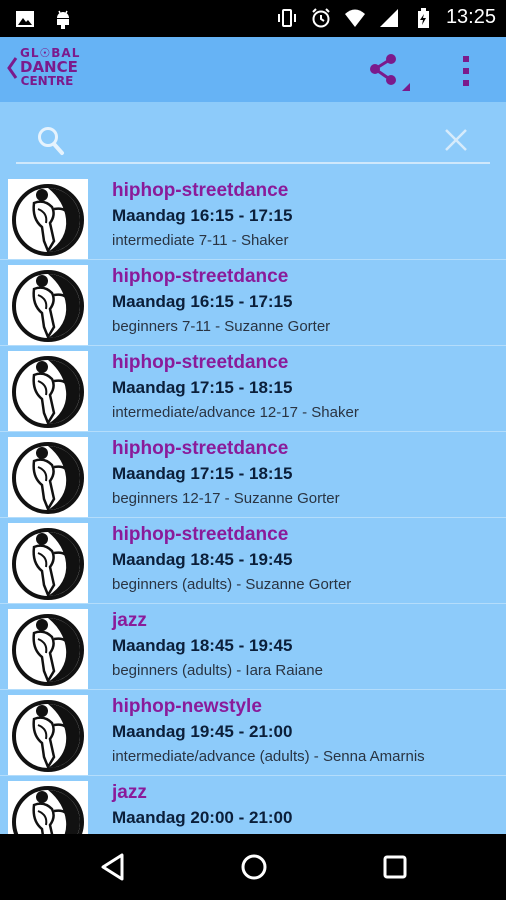  I want to click on home-circle-icon, so click(254, 867).